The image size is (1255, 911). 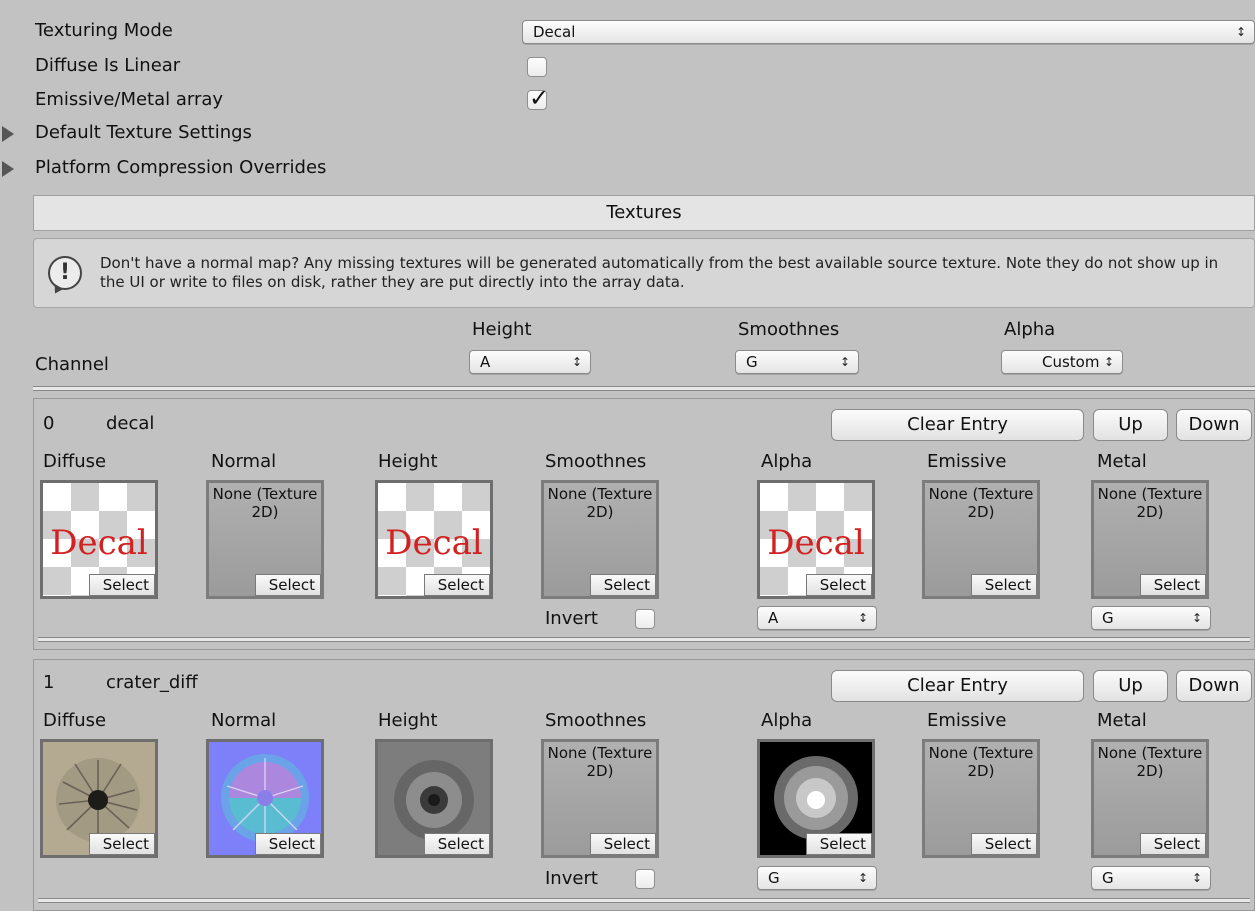 What do you see at coordinates (434, 798) in the screenshot?
I see `height-texture-slot: Select` at bounding box center [434, 798].